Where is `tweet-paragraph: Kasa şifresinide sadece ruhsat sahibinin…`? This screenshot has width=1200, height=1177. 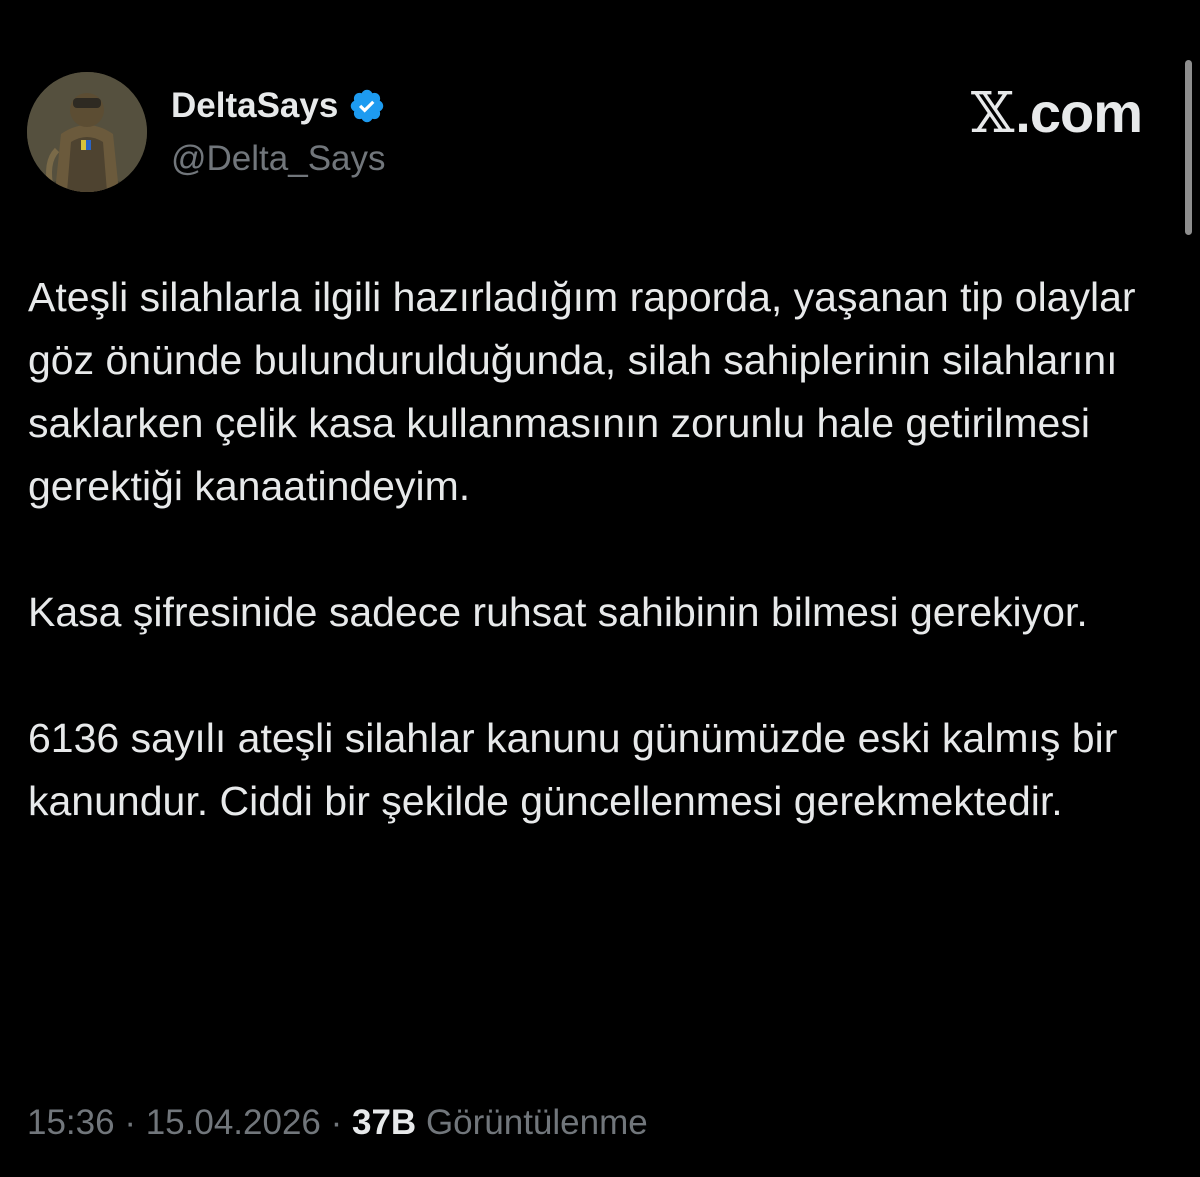 tweet-paragraph: Kasa şifresinide sadece ruhsat sahibinin… is located at coordinates (558, 612).